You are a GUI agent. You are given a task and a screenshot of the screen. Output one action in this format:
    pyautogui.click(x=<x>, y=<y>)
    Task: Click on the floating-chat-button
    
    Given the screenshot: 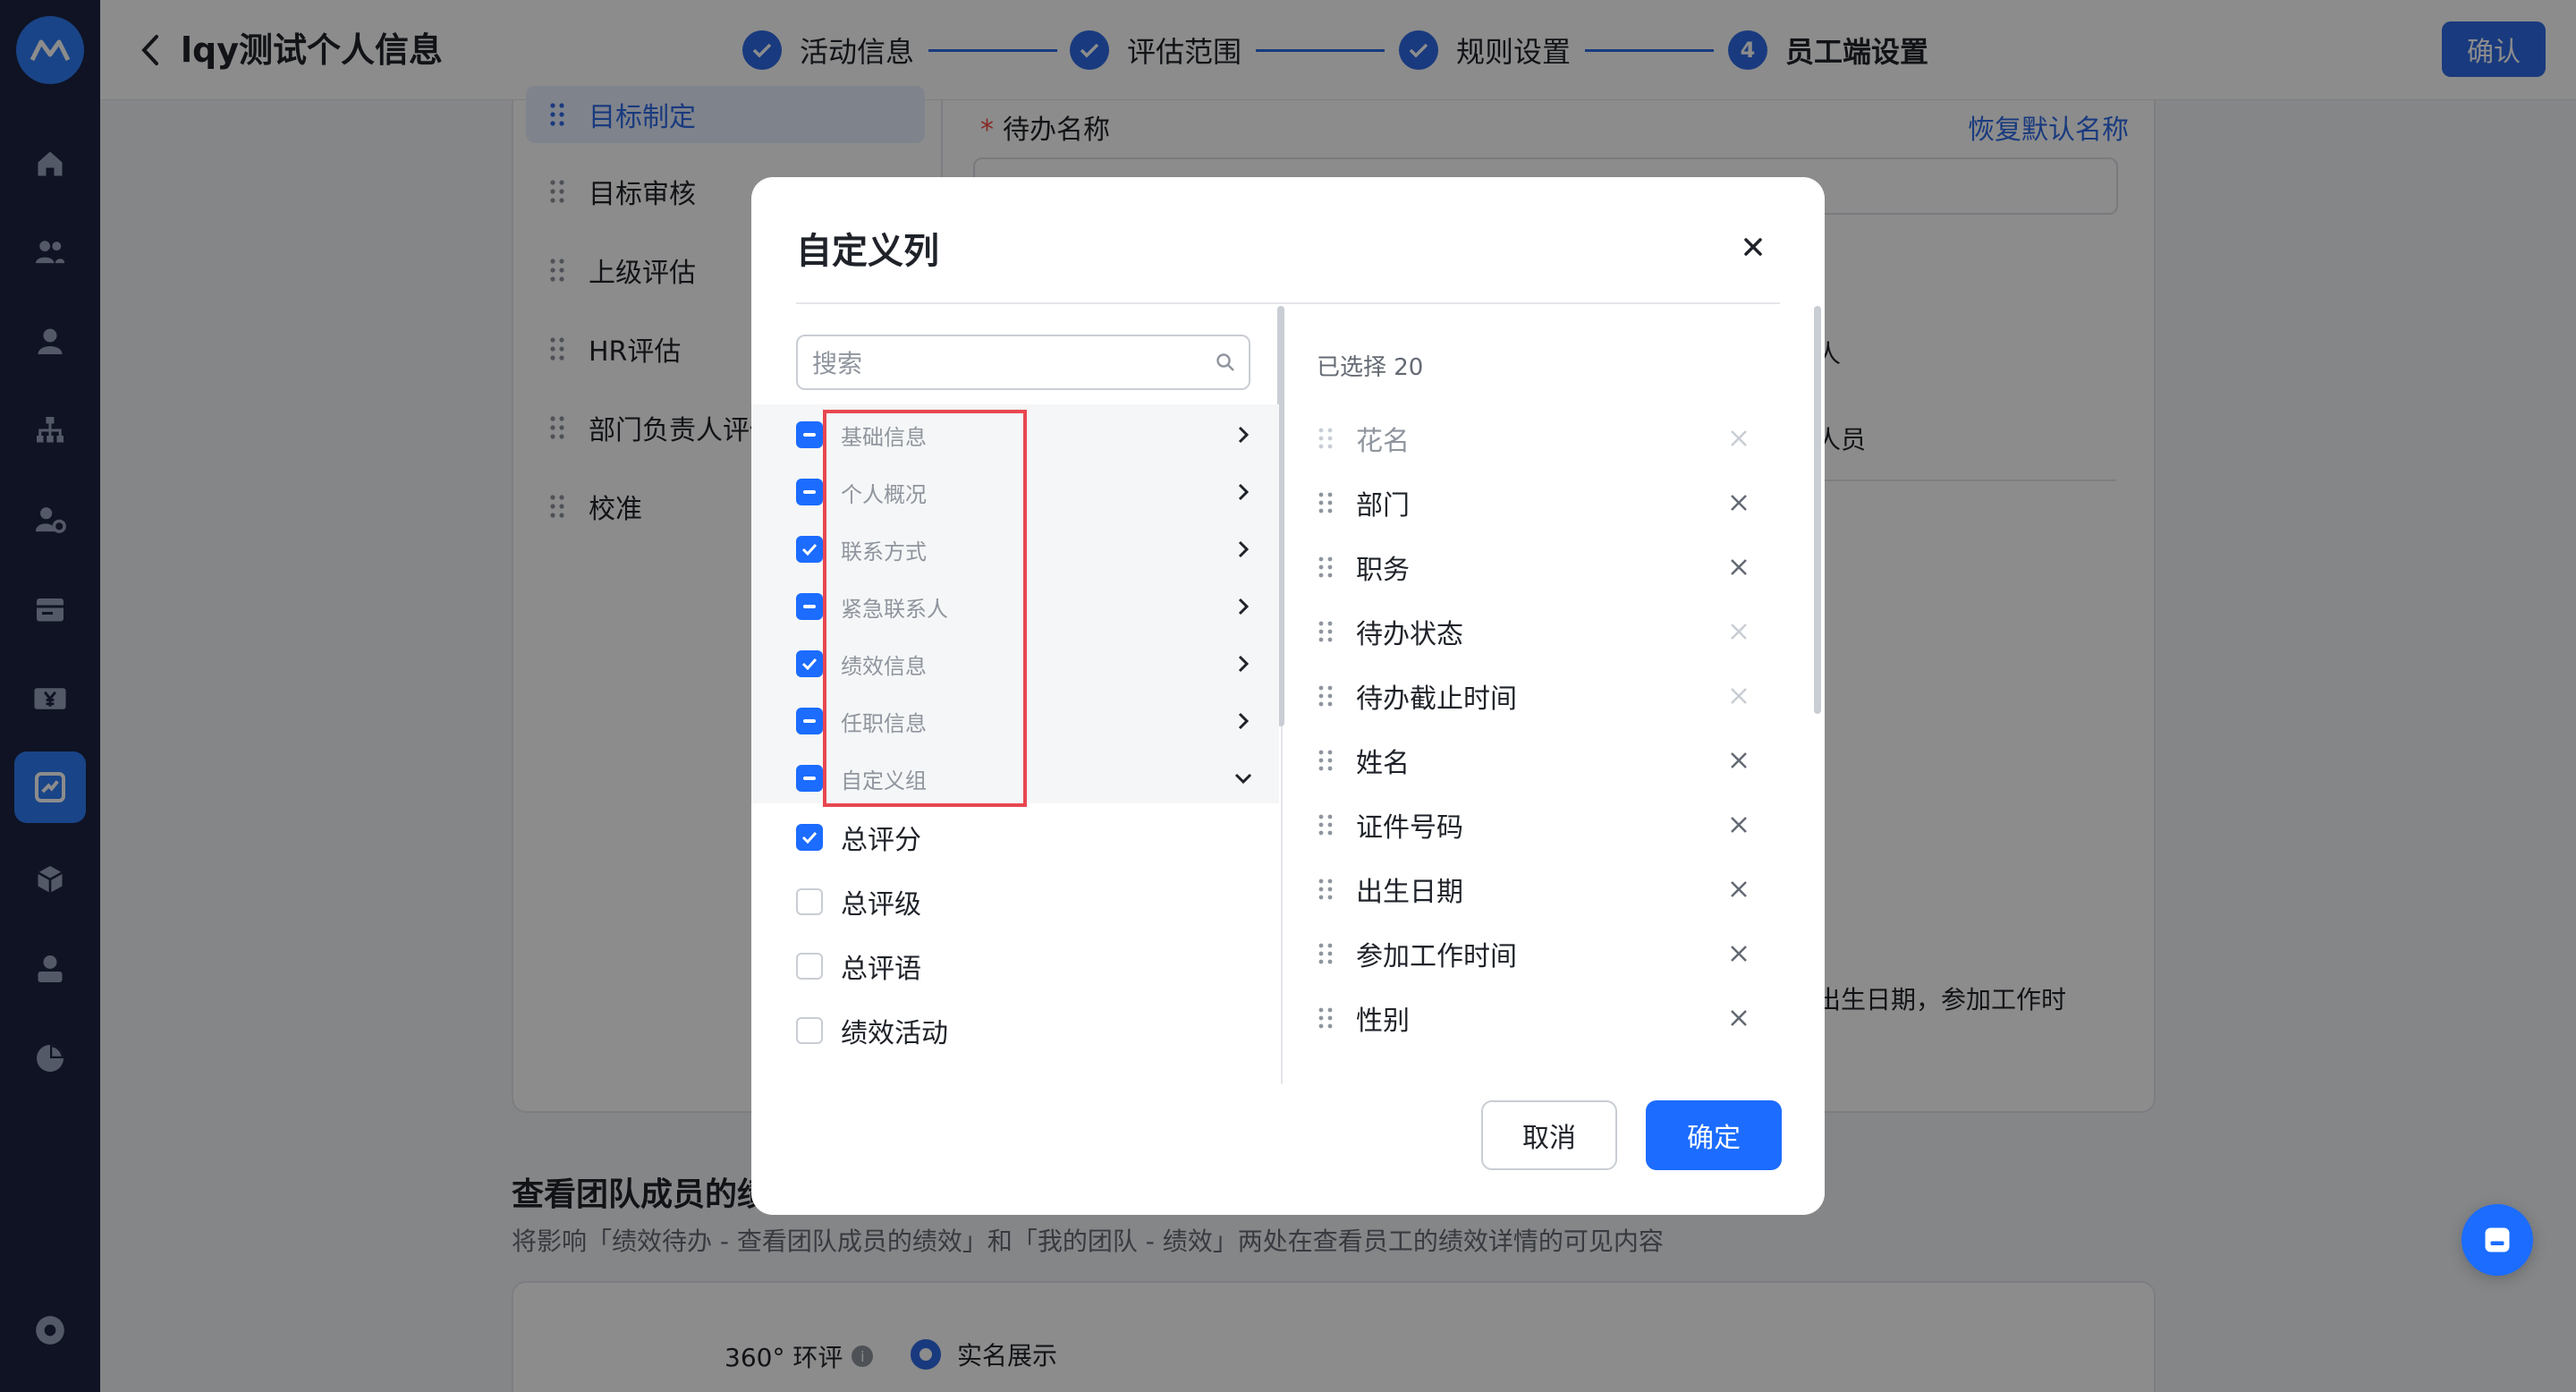 What is the action you would take?
    pyautogui.click(x=2497, y=1240)
    